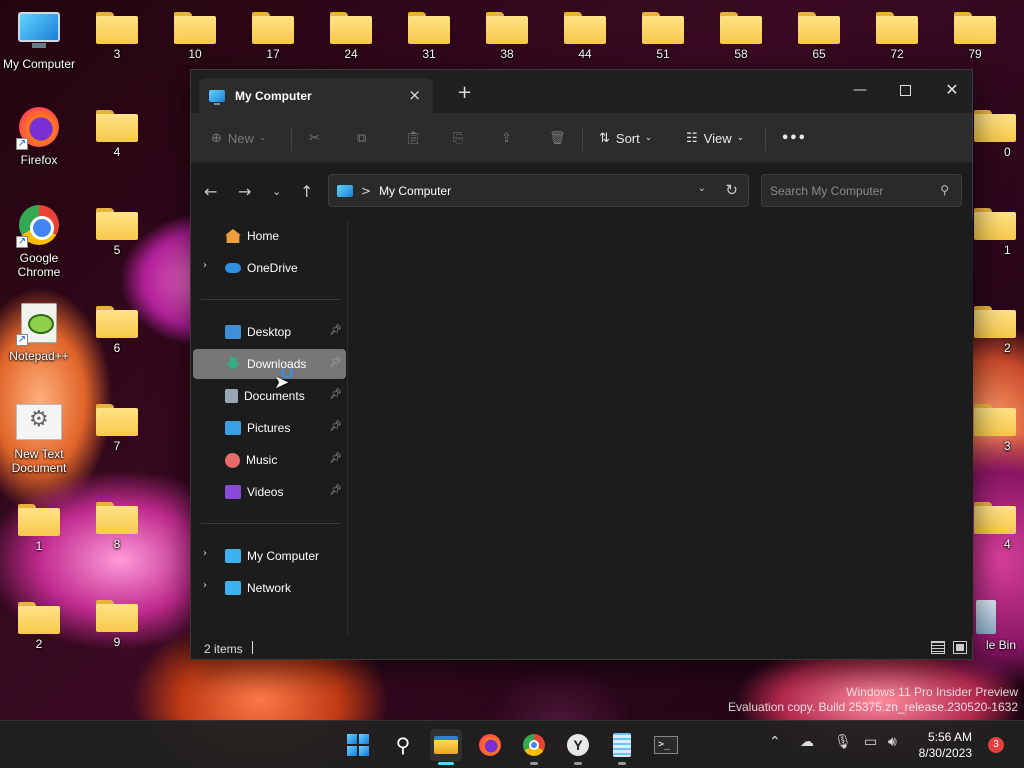  I want to click on new-tab-button: +, so click(464, 92).